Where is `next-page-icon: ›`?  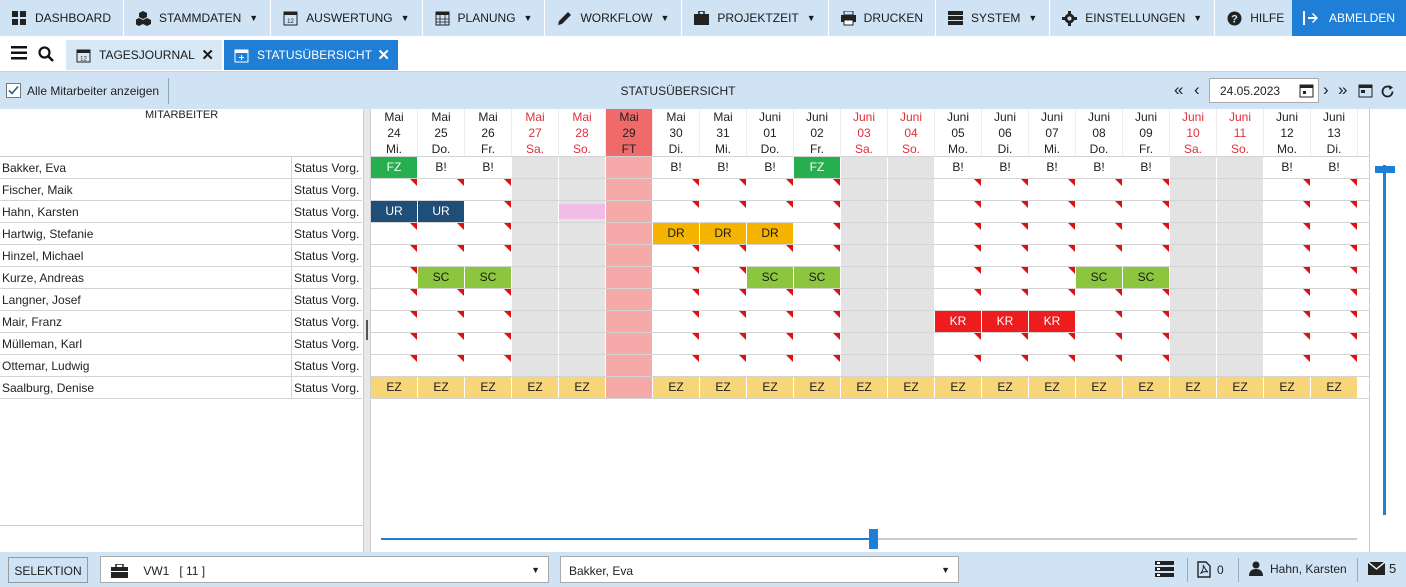
next-page-icon: › is located at coordinates (1326, 90).